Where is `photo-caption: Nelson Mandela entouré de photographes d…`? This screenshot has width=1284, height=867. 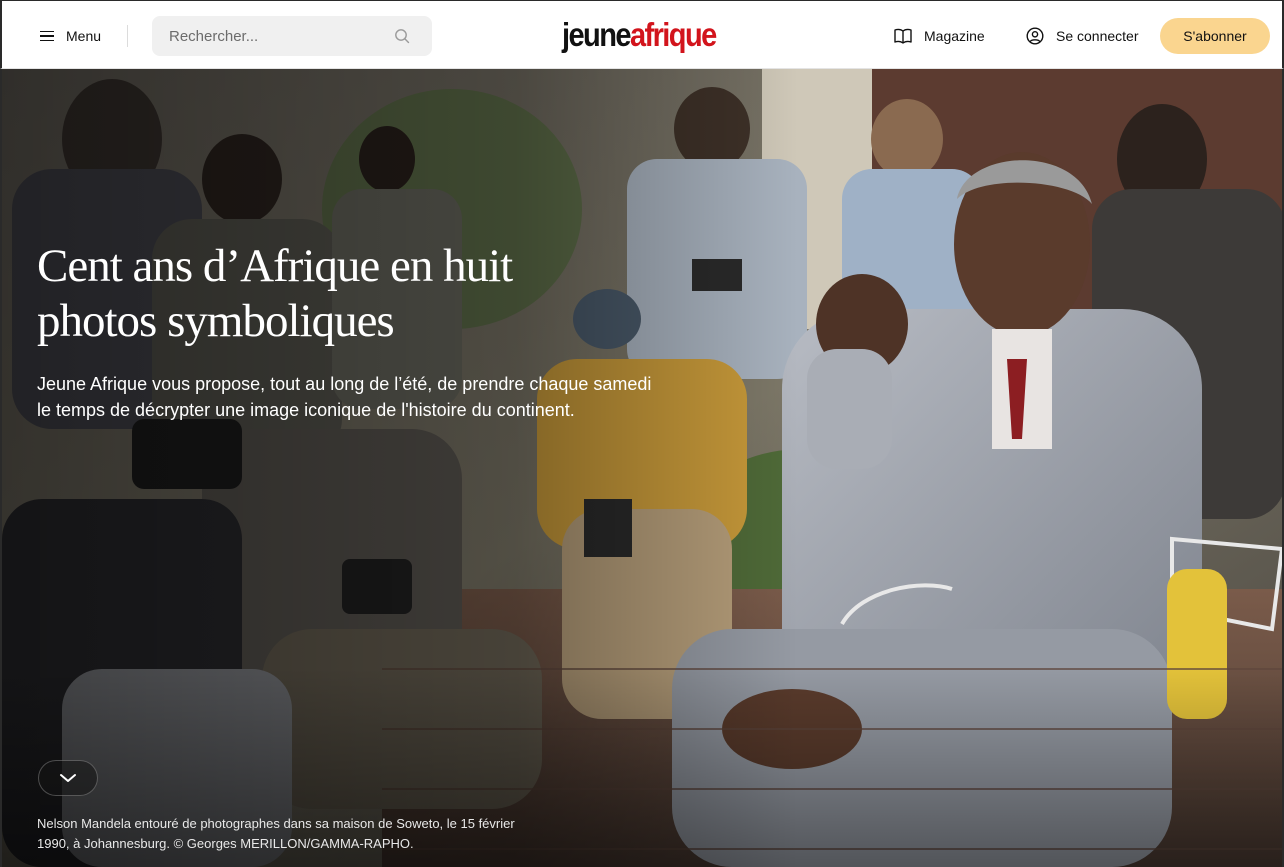 photo-caption: Nelson Mandela entouré de photographes d… is located at coordinates (276, 833).